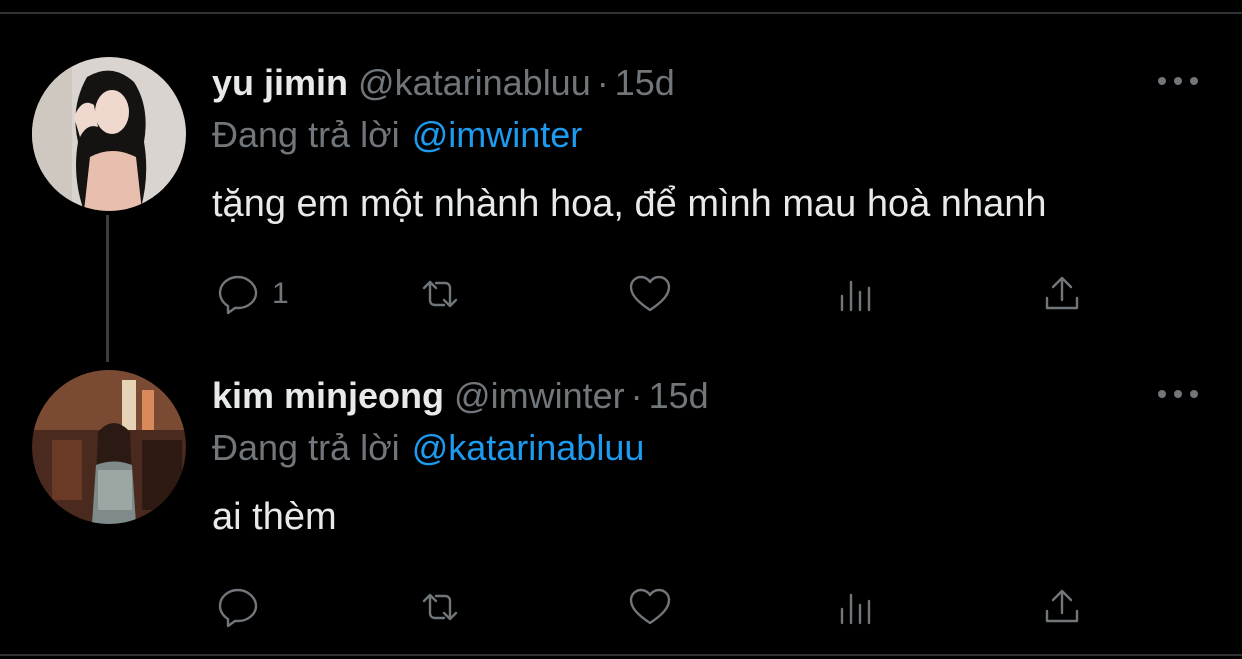  I want to click on display-name: yu jimin, so click(280, 82).